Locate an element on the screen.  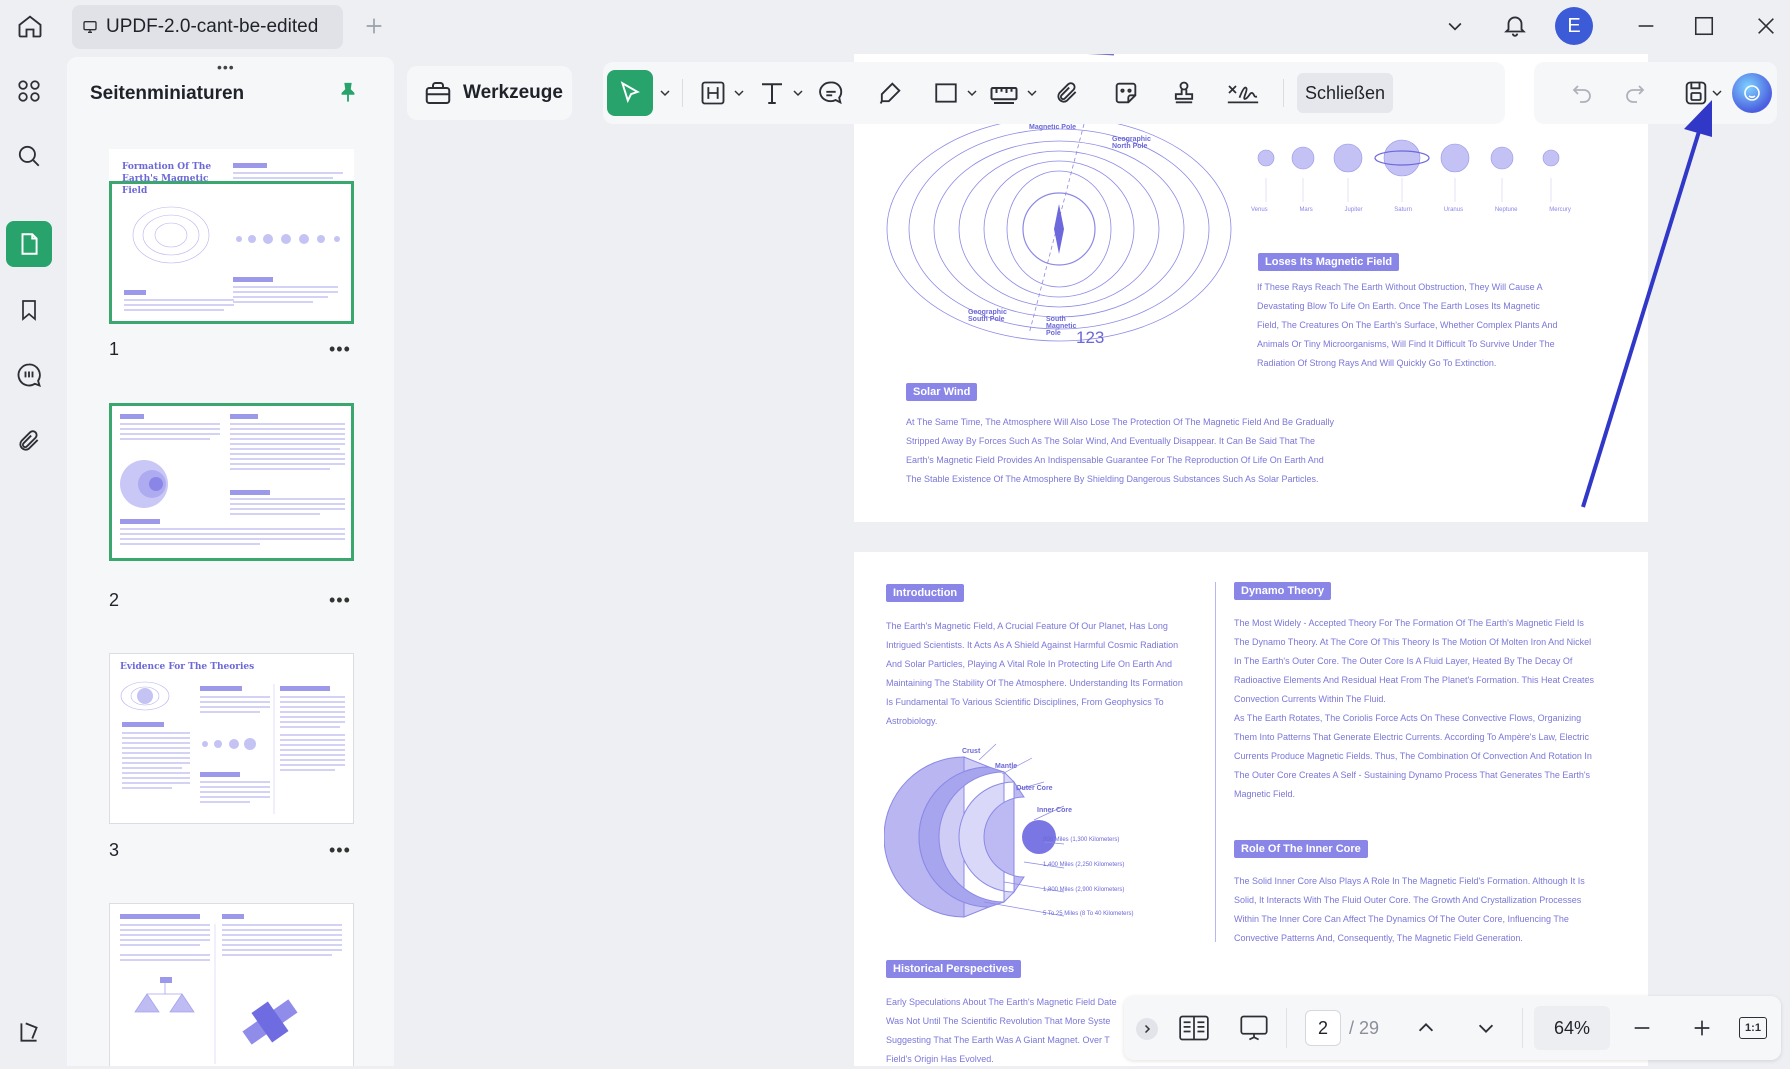
drag-handle-icon: ••• is located at coordinates (226, 67).